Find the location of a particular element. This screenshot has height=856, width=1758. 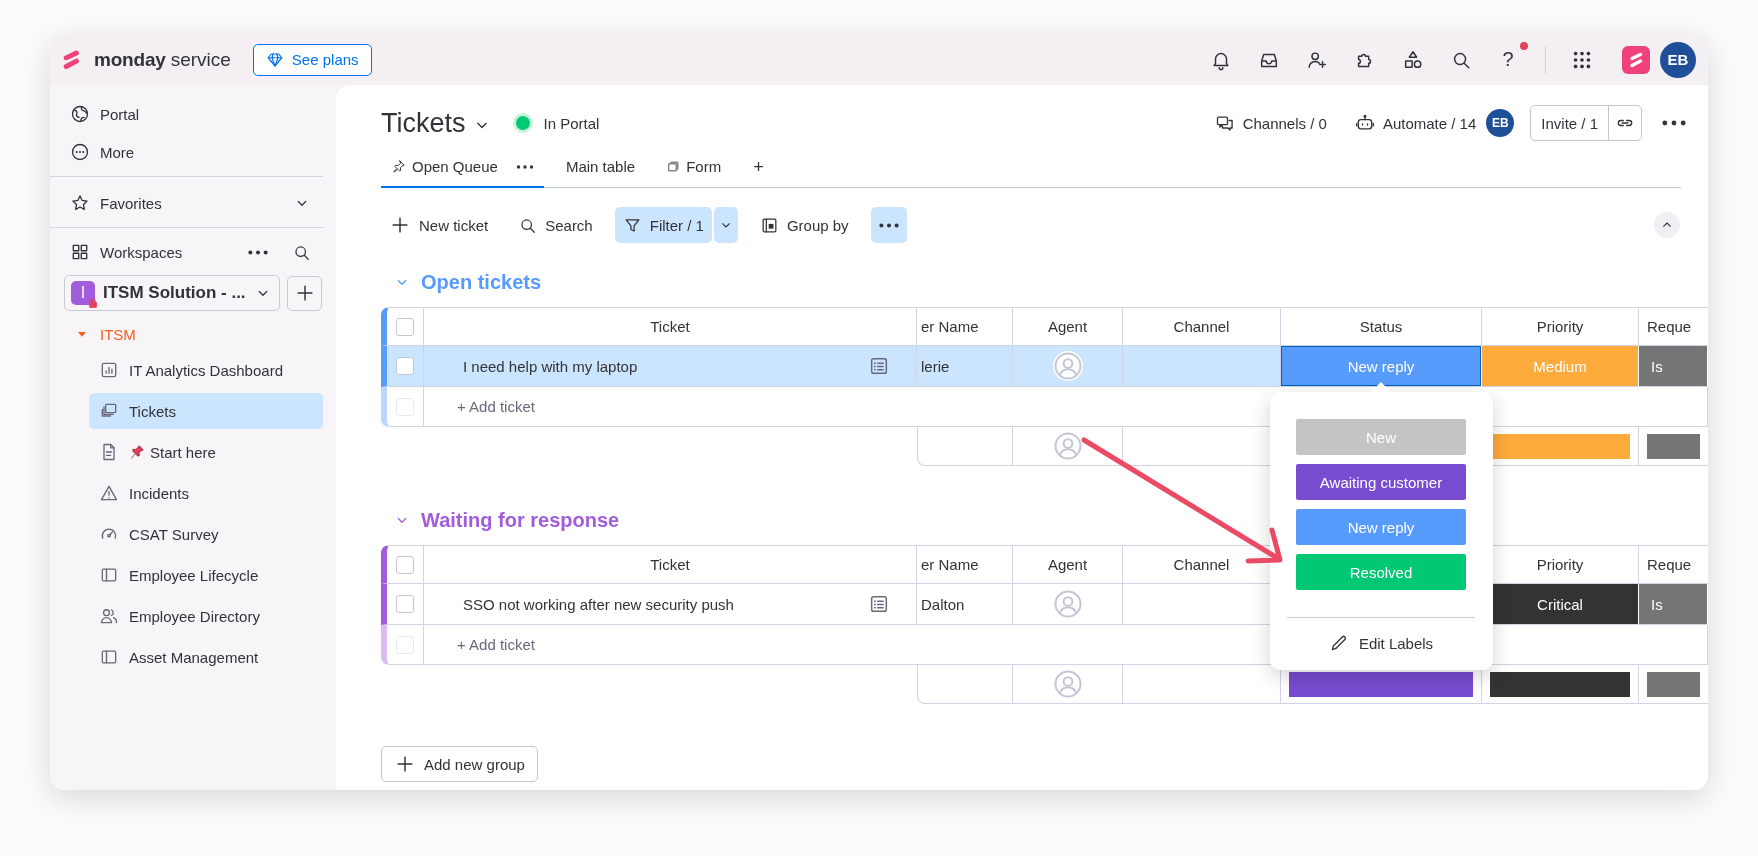

form-icon is located at coordinates (674, 166).